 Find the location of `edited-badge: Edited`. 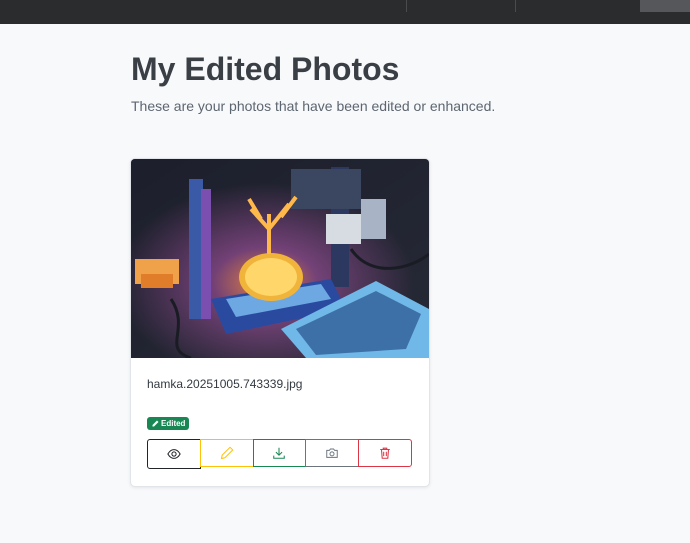

edited-badge: Edited is located at coordinates (168, 423).